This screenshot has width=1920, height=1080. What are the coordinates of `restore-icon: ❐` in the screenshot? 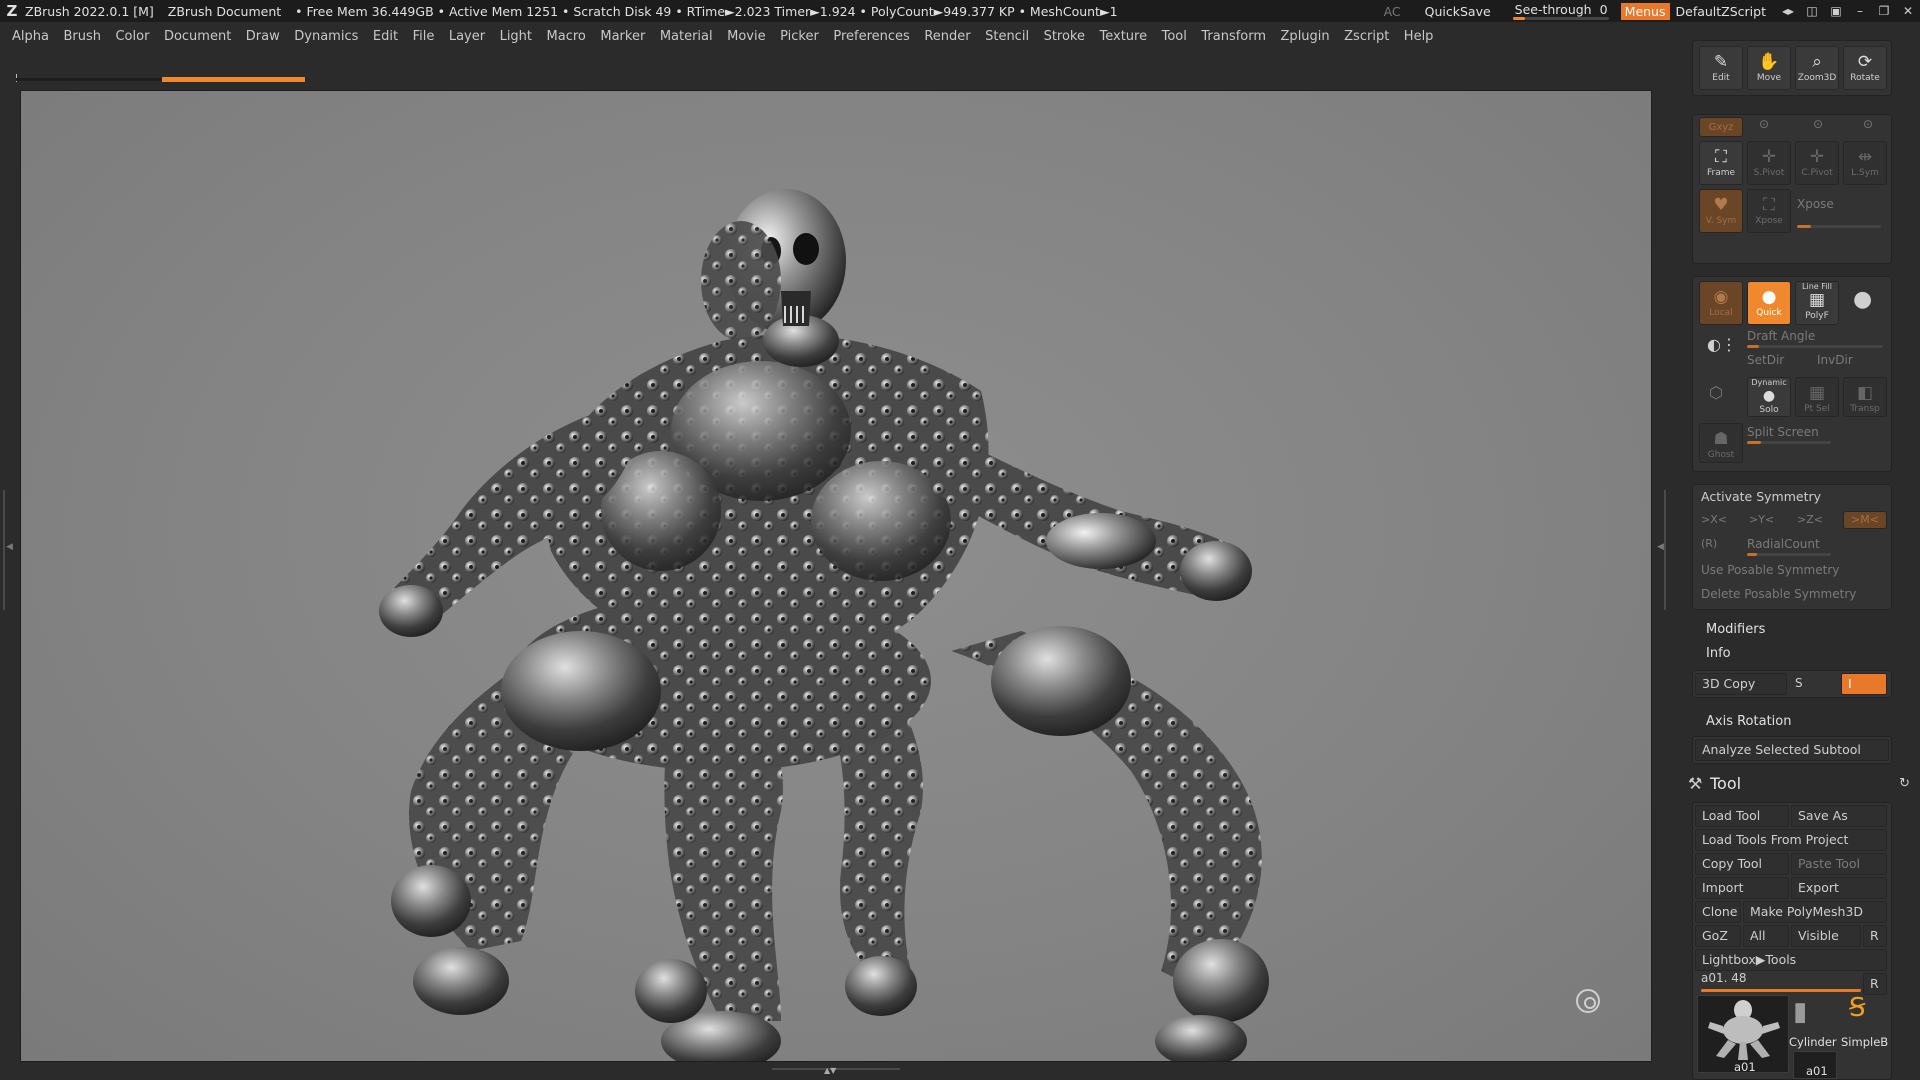 It's located at (1884, 11).